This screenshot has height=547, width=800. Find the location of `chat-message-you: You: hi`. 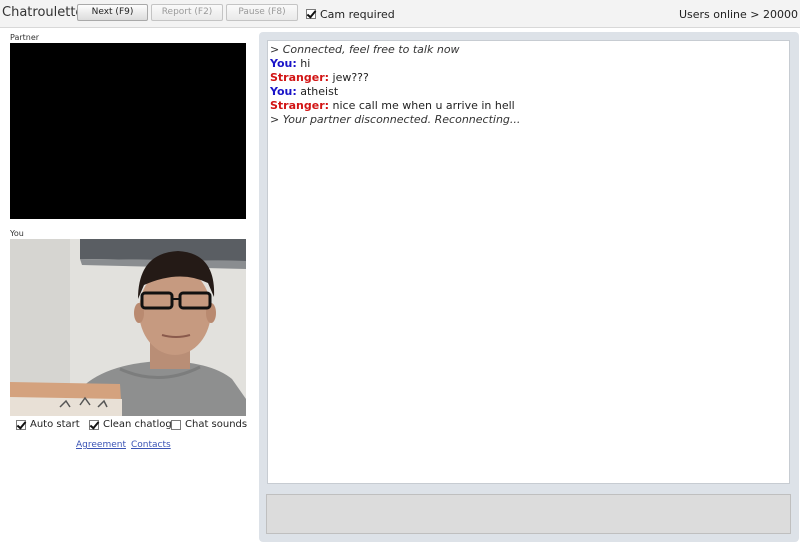

chat-message-you: You: hi is located at coordinates (528, 64).